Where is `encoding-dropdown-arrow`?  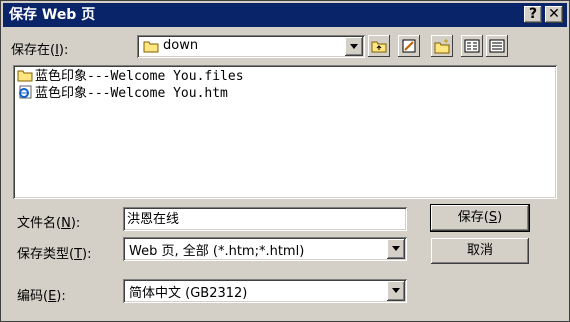
encoding-dropdown-arrow is located at coordinates (396, 291).